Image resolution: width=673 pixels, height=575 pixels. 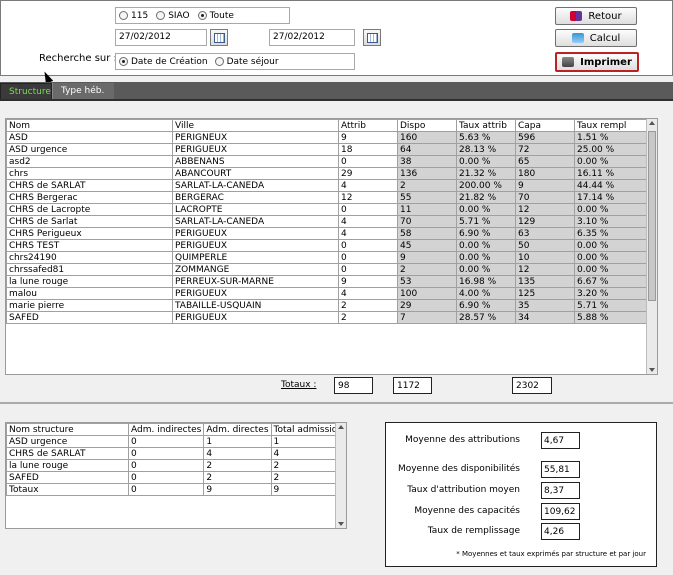 What do you see at coordinates (545, 305) in the screenshot?
I see `table-cell: 35` at bounding box center [545, 305].